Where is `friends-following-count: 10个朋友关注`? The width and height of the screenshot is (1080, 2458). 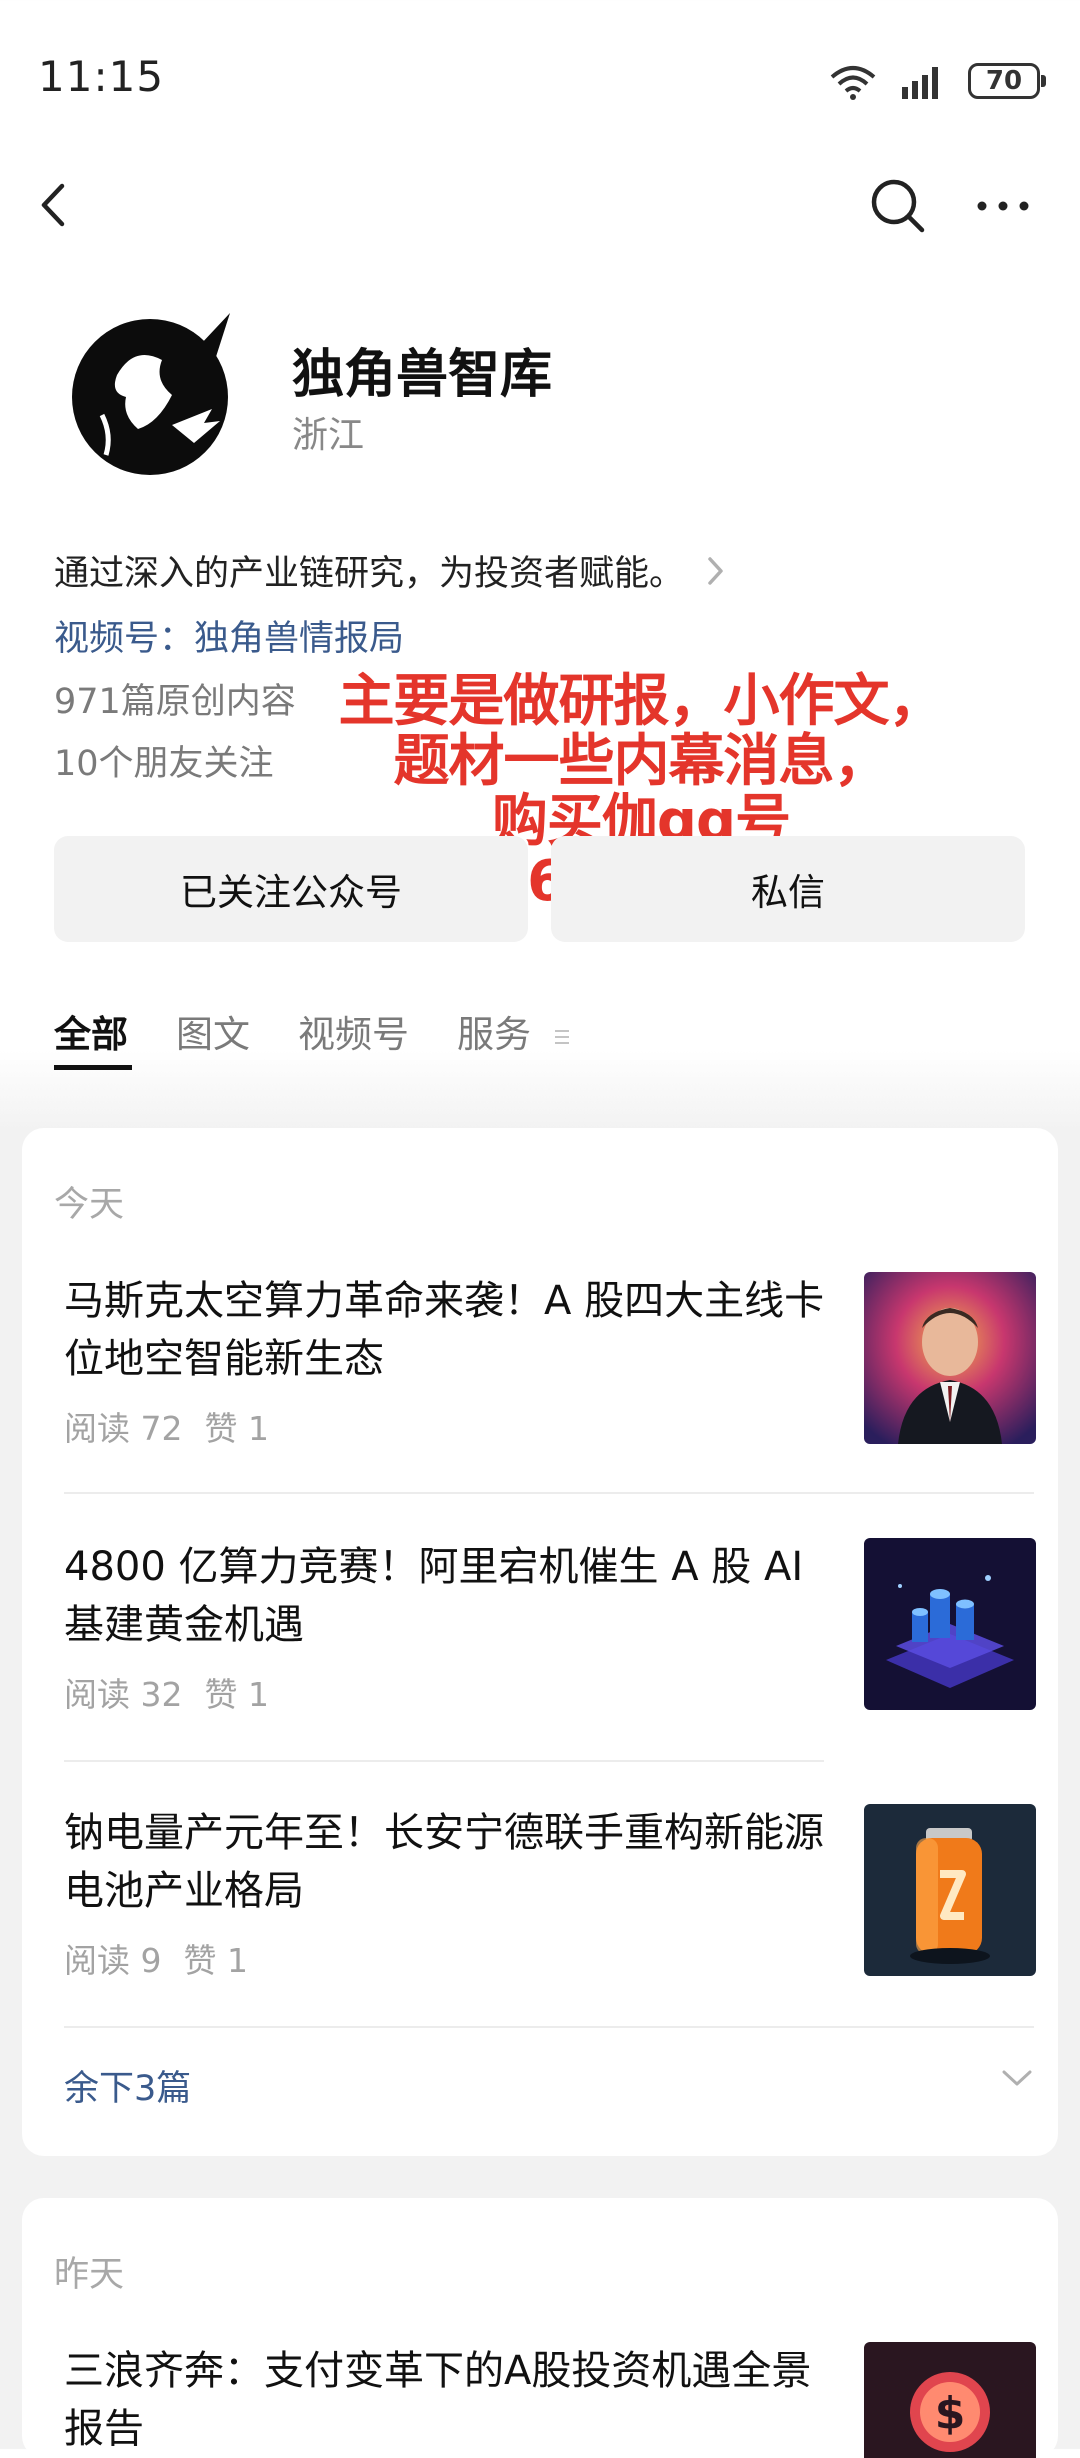
friends-following-count: 10个朋友关注 is located at coordinates (164, 760).